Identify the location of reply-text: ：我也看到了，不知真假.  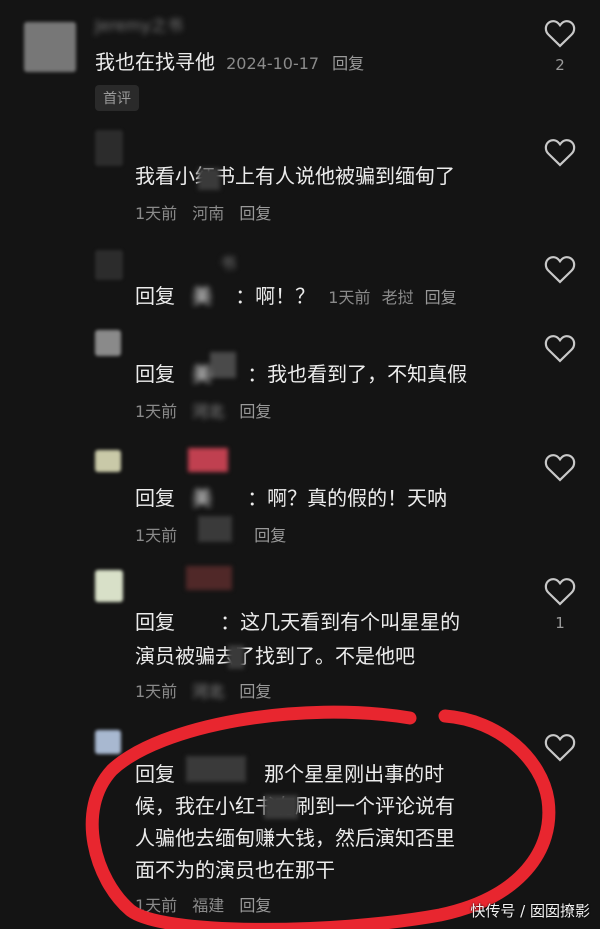
(357, 374).